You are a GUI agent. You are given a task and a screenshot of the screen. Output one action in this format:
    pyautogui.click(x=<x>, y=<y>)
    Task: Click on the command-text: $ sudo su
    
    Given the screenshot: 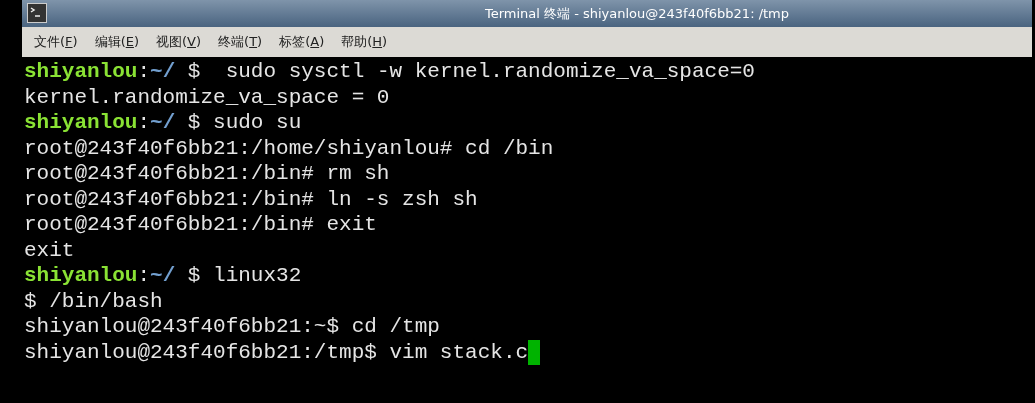 What is the action you would take?
    pyautogui.click(x=244, y=123)
    